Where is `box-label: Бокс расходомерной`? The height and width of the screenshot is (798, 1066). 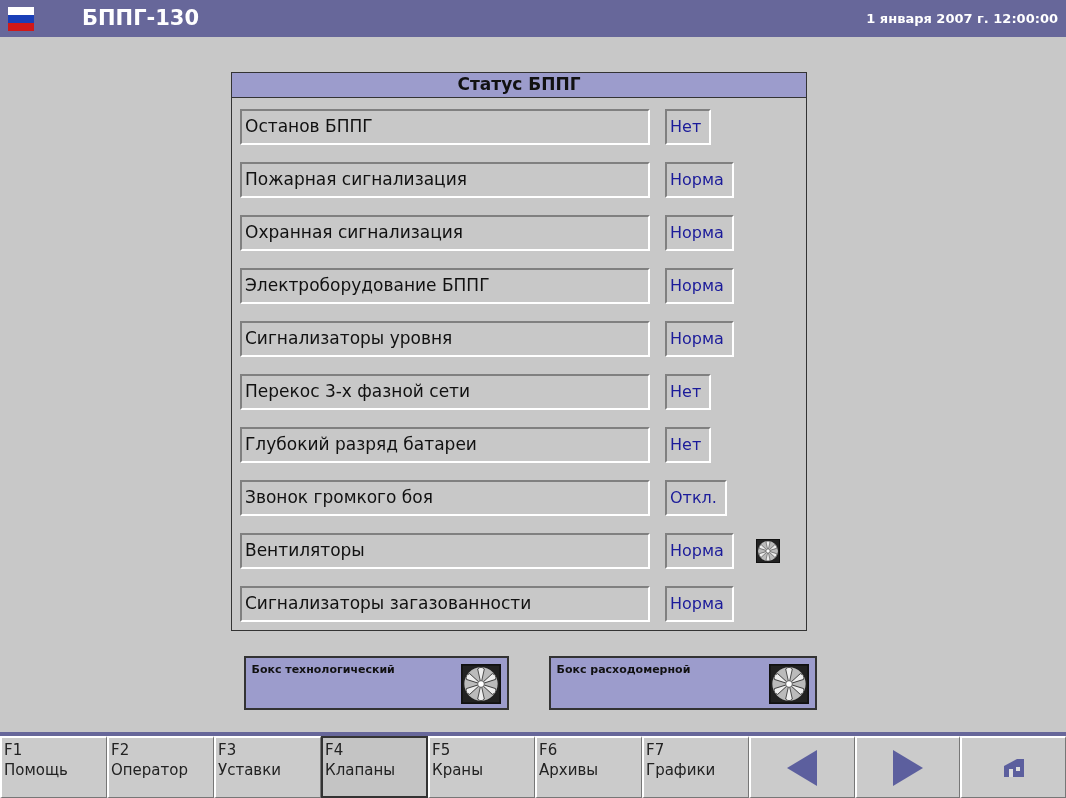 box-label: Бокс расходомерной is located at coordinates (623, 670).